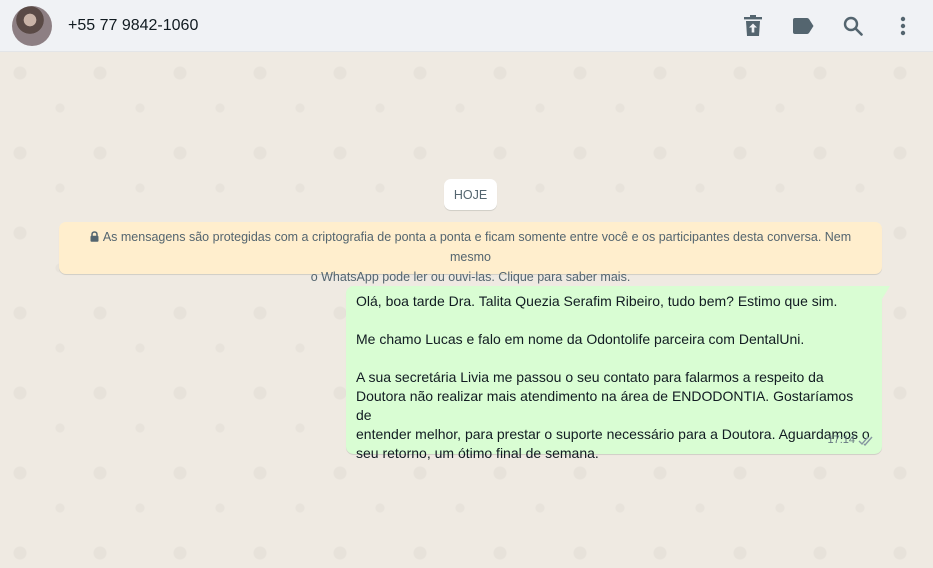  I want to click on delete-icon, so click(753, 25).